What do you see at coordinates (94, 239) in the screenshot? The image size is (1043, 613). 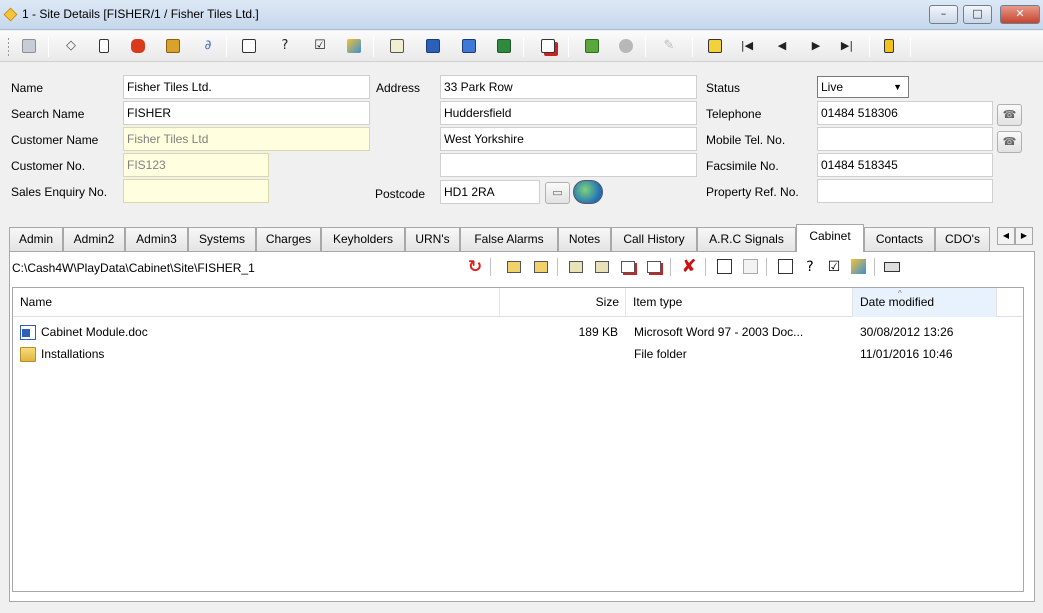 I see `tab-admin2: Admin2` at bounding box center [94, 239].